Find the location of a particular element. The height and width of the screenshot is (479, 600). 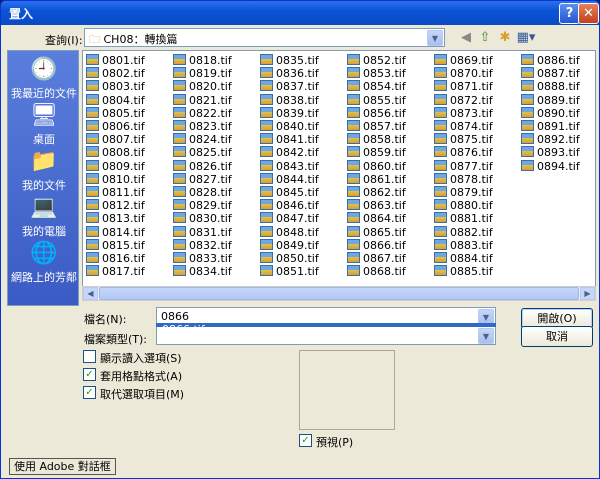

file-item: 0837.tif is located at coordinates (289, 86).